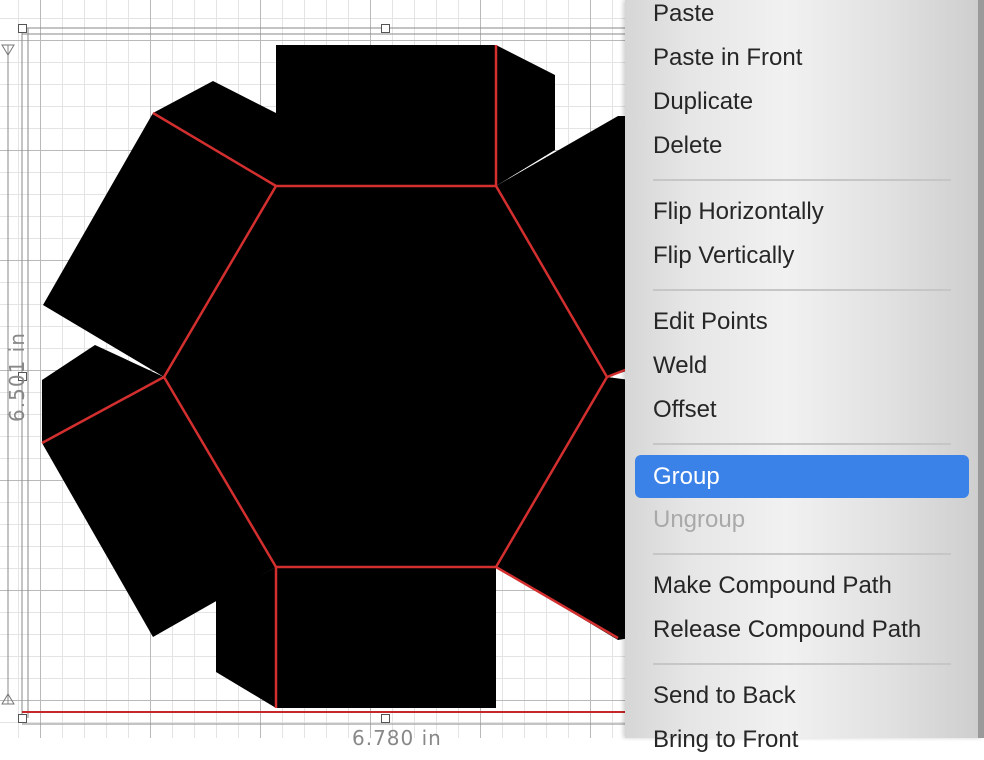  I want to click on menu-item-offset: Offset, so click(802, 410).